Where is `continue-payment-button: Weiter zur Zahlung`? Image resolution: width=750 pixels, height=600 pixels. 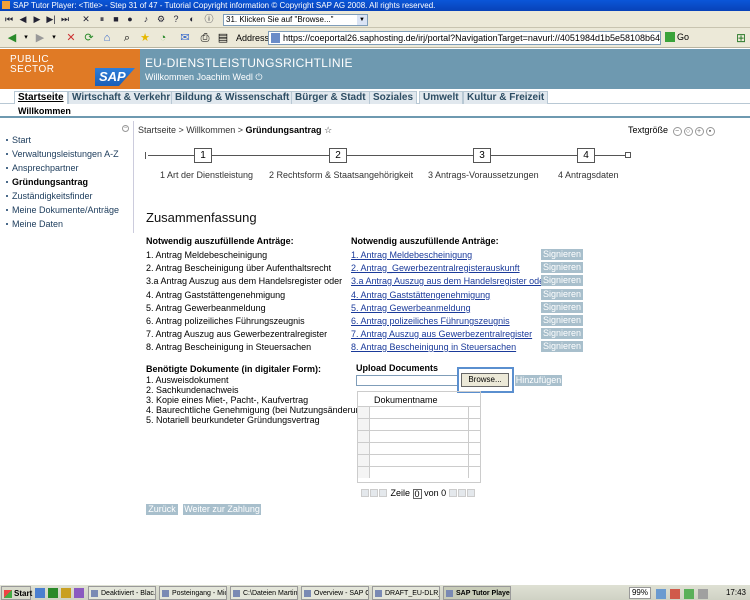
continue-payment-button: Weiter zur Zahlung is located at coordinates (222, 509).